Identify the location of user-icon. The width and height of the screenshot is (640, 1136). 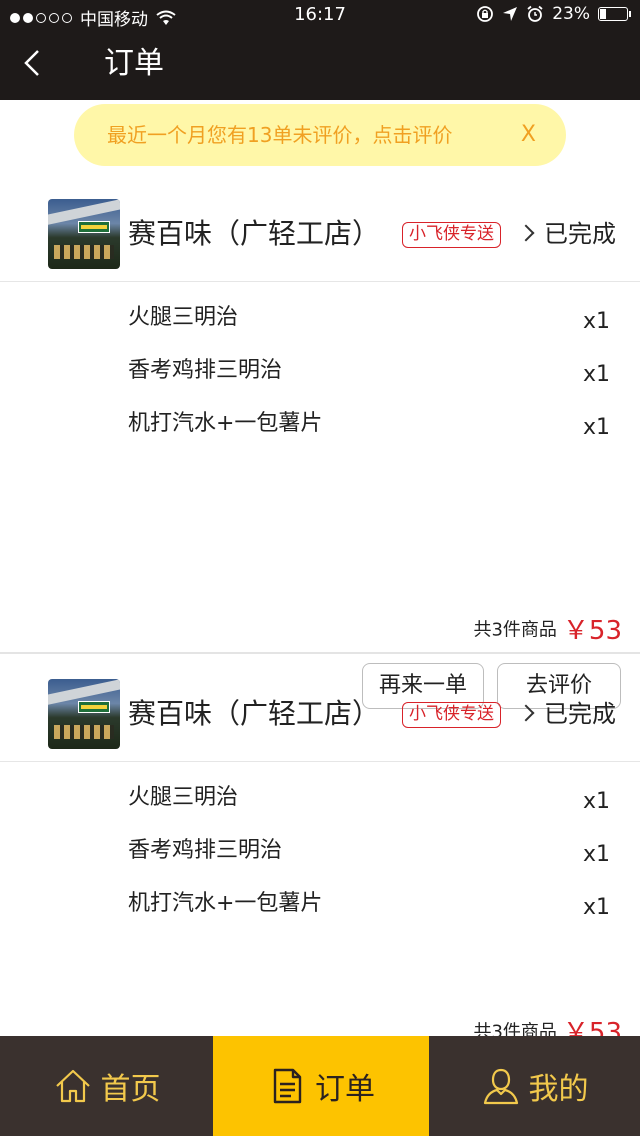
(500, 1086).